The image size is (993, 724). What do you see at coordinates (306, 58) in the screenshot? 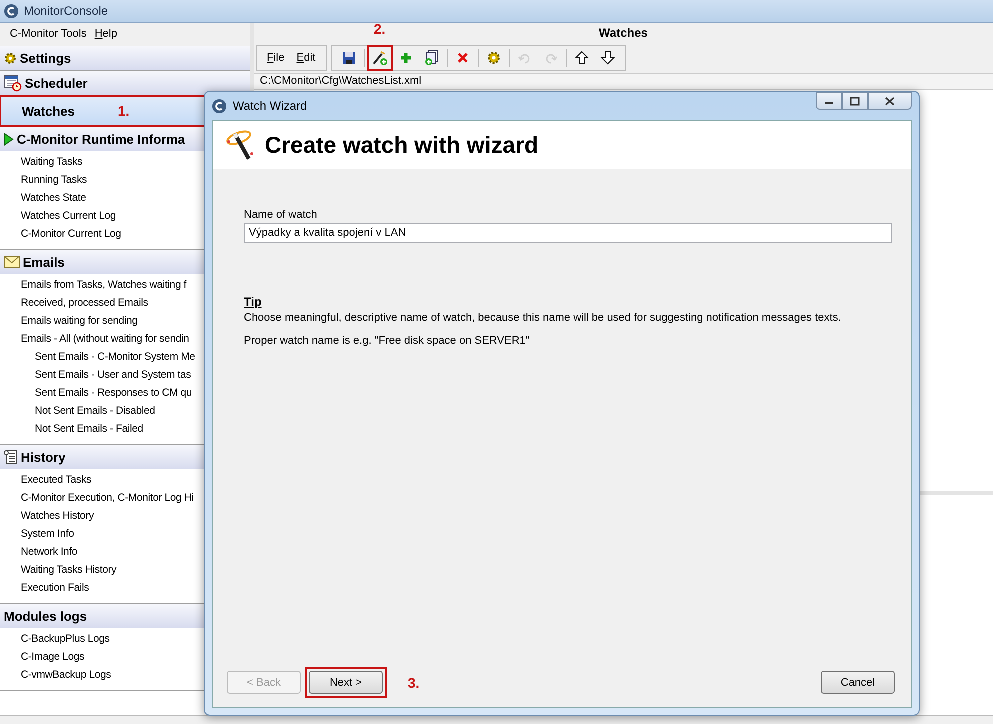
I see `menu-item: Edit` at bounding box center [306, 58].